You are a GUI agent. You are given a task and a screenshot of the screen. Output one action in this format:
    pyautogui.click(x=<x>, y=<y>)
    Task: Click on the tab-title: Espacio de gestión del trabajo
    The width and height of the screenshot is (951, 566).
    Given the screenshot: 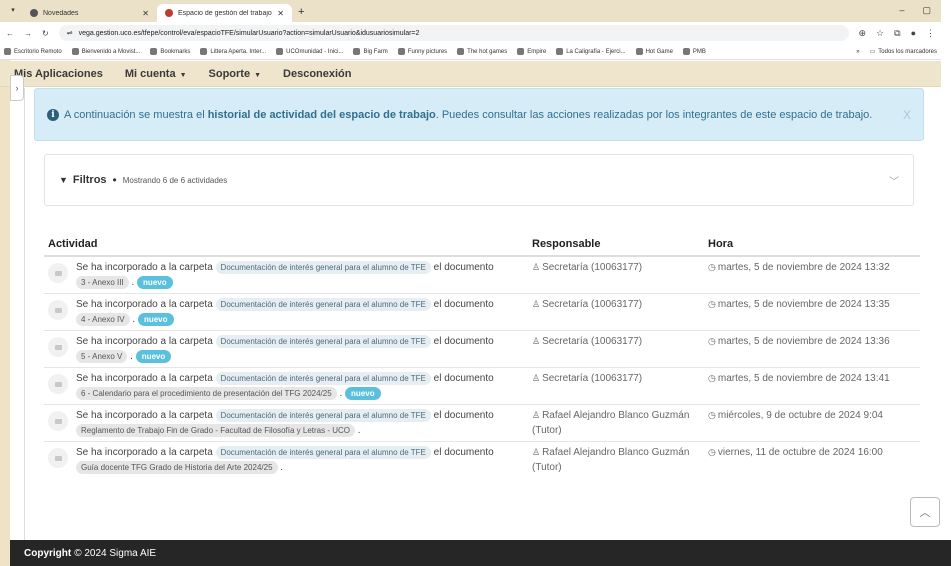 What is the action you would take?
    pyautogui.click(x=225, y=13)
    